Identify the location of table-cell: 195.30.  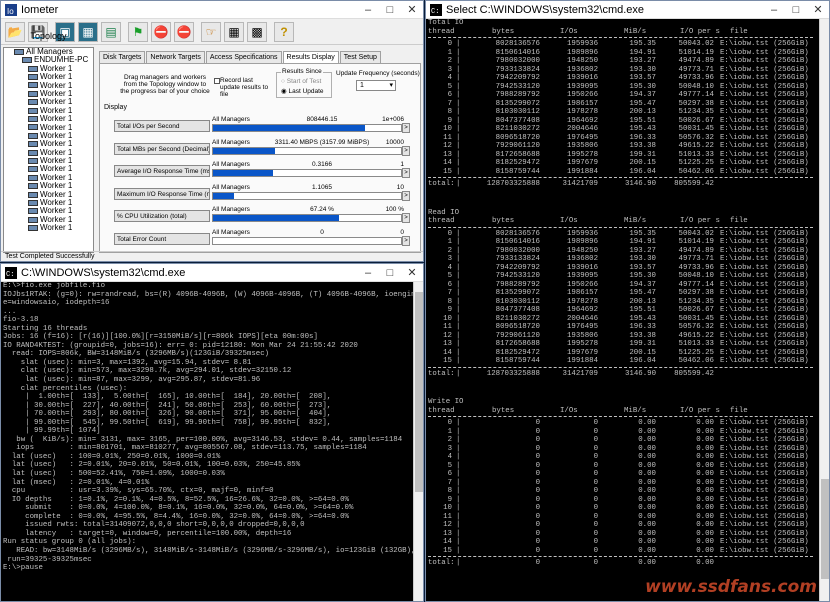
(642, 86).